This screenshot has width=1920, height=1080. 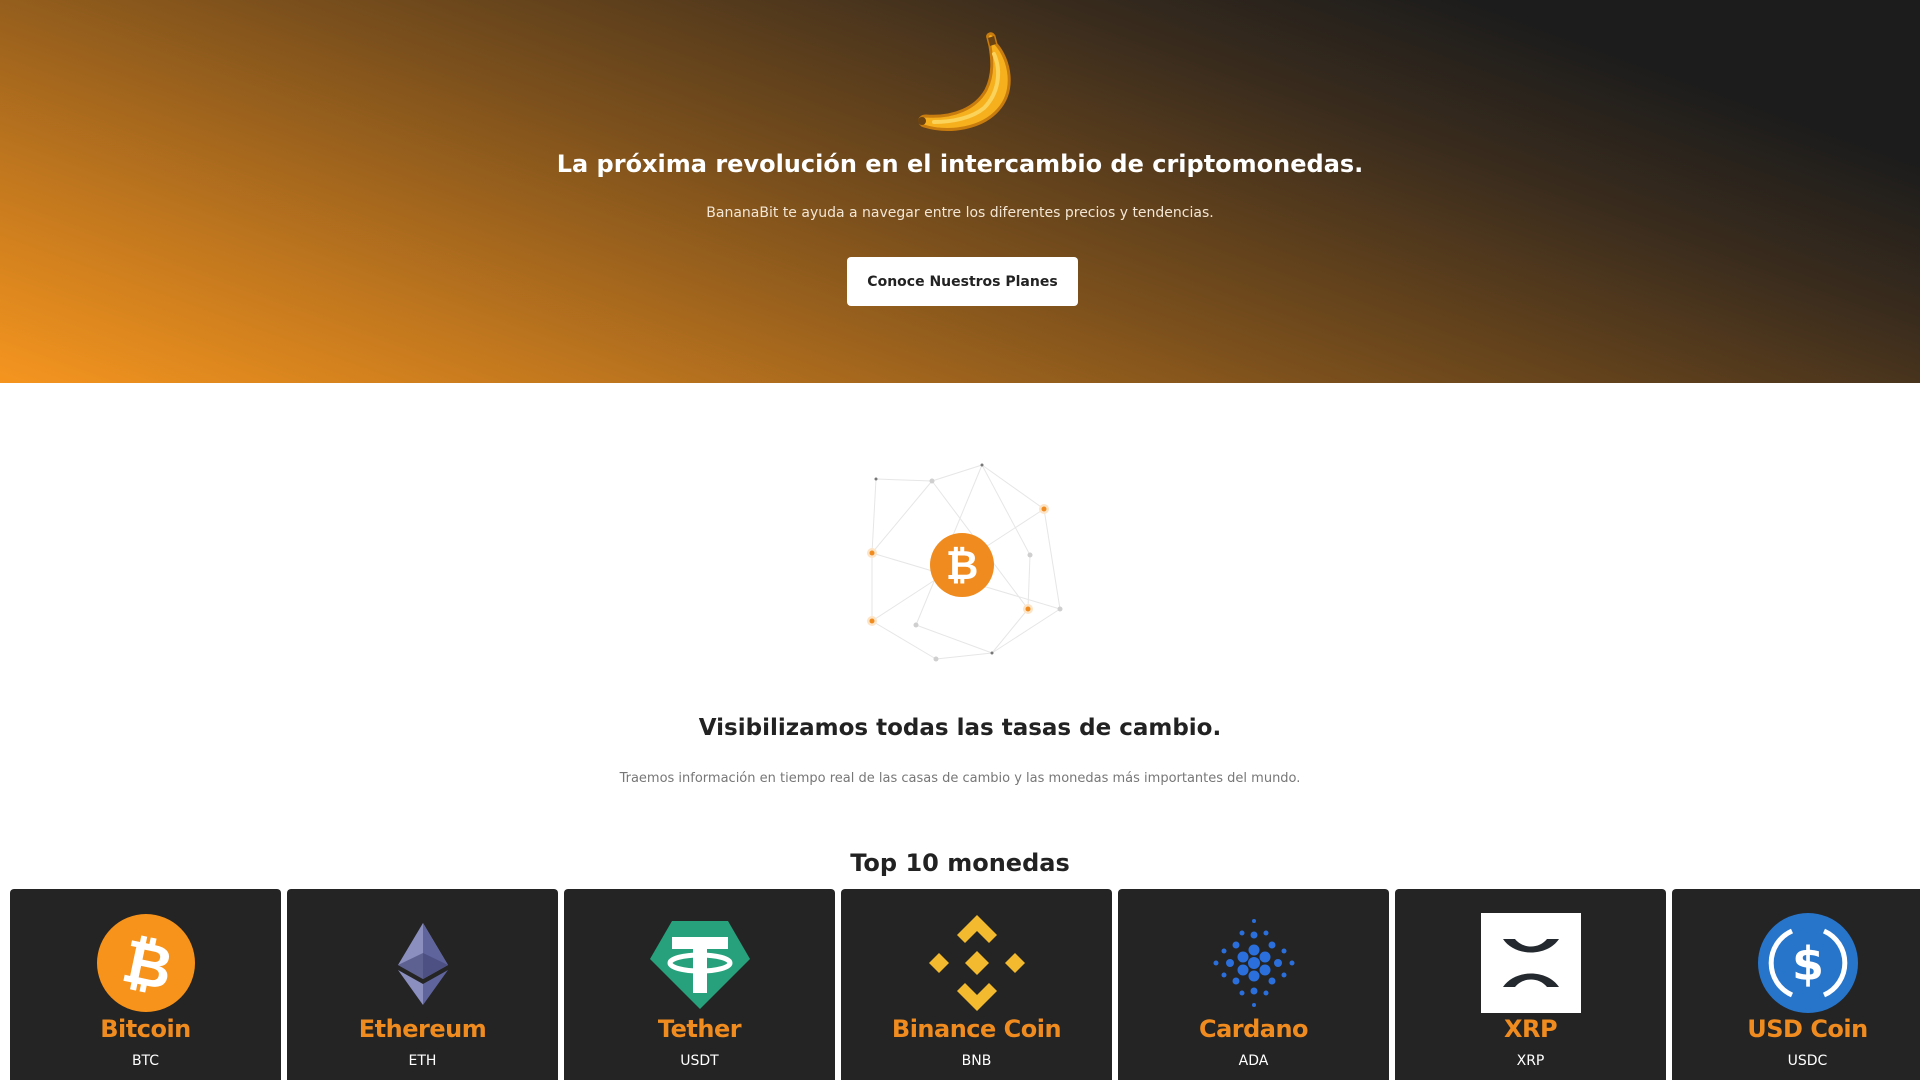 What do you see at coordinates (699, 1029) in the screenshot?
I see `coin-name: Tether` at bounding box center [699, 1029].